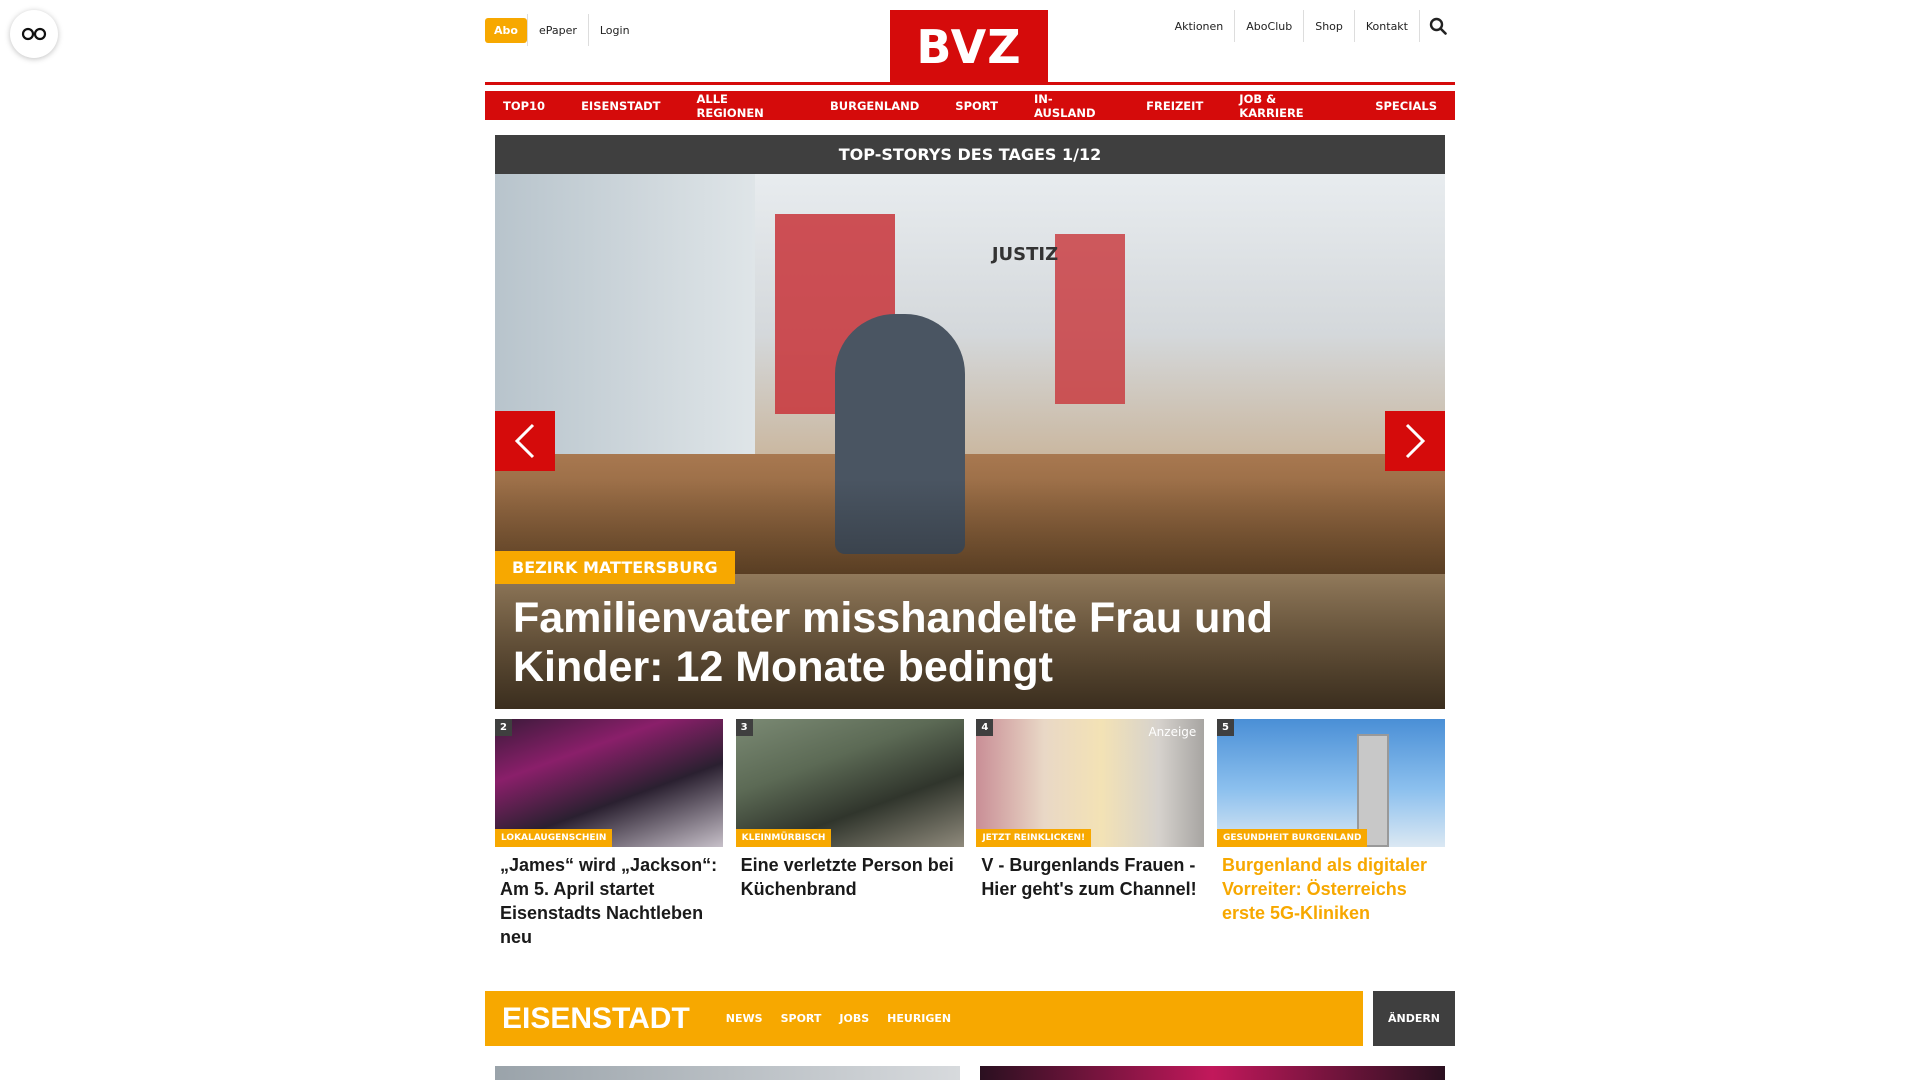 This screenshot has height=1080, width=1920. I want to click on nav-item-burgenland: BURGENLAND, so click(875, 105).